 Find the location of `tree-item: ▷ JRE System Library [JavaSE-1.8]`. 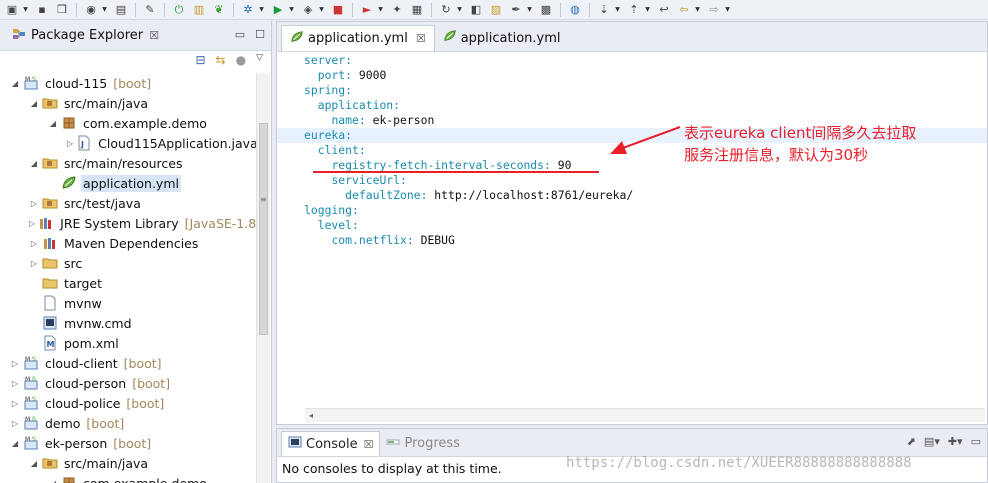

tree-item: ▷ JRE System Library [JavaSE-1.8] is located at coordinates (128, 223).